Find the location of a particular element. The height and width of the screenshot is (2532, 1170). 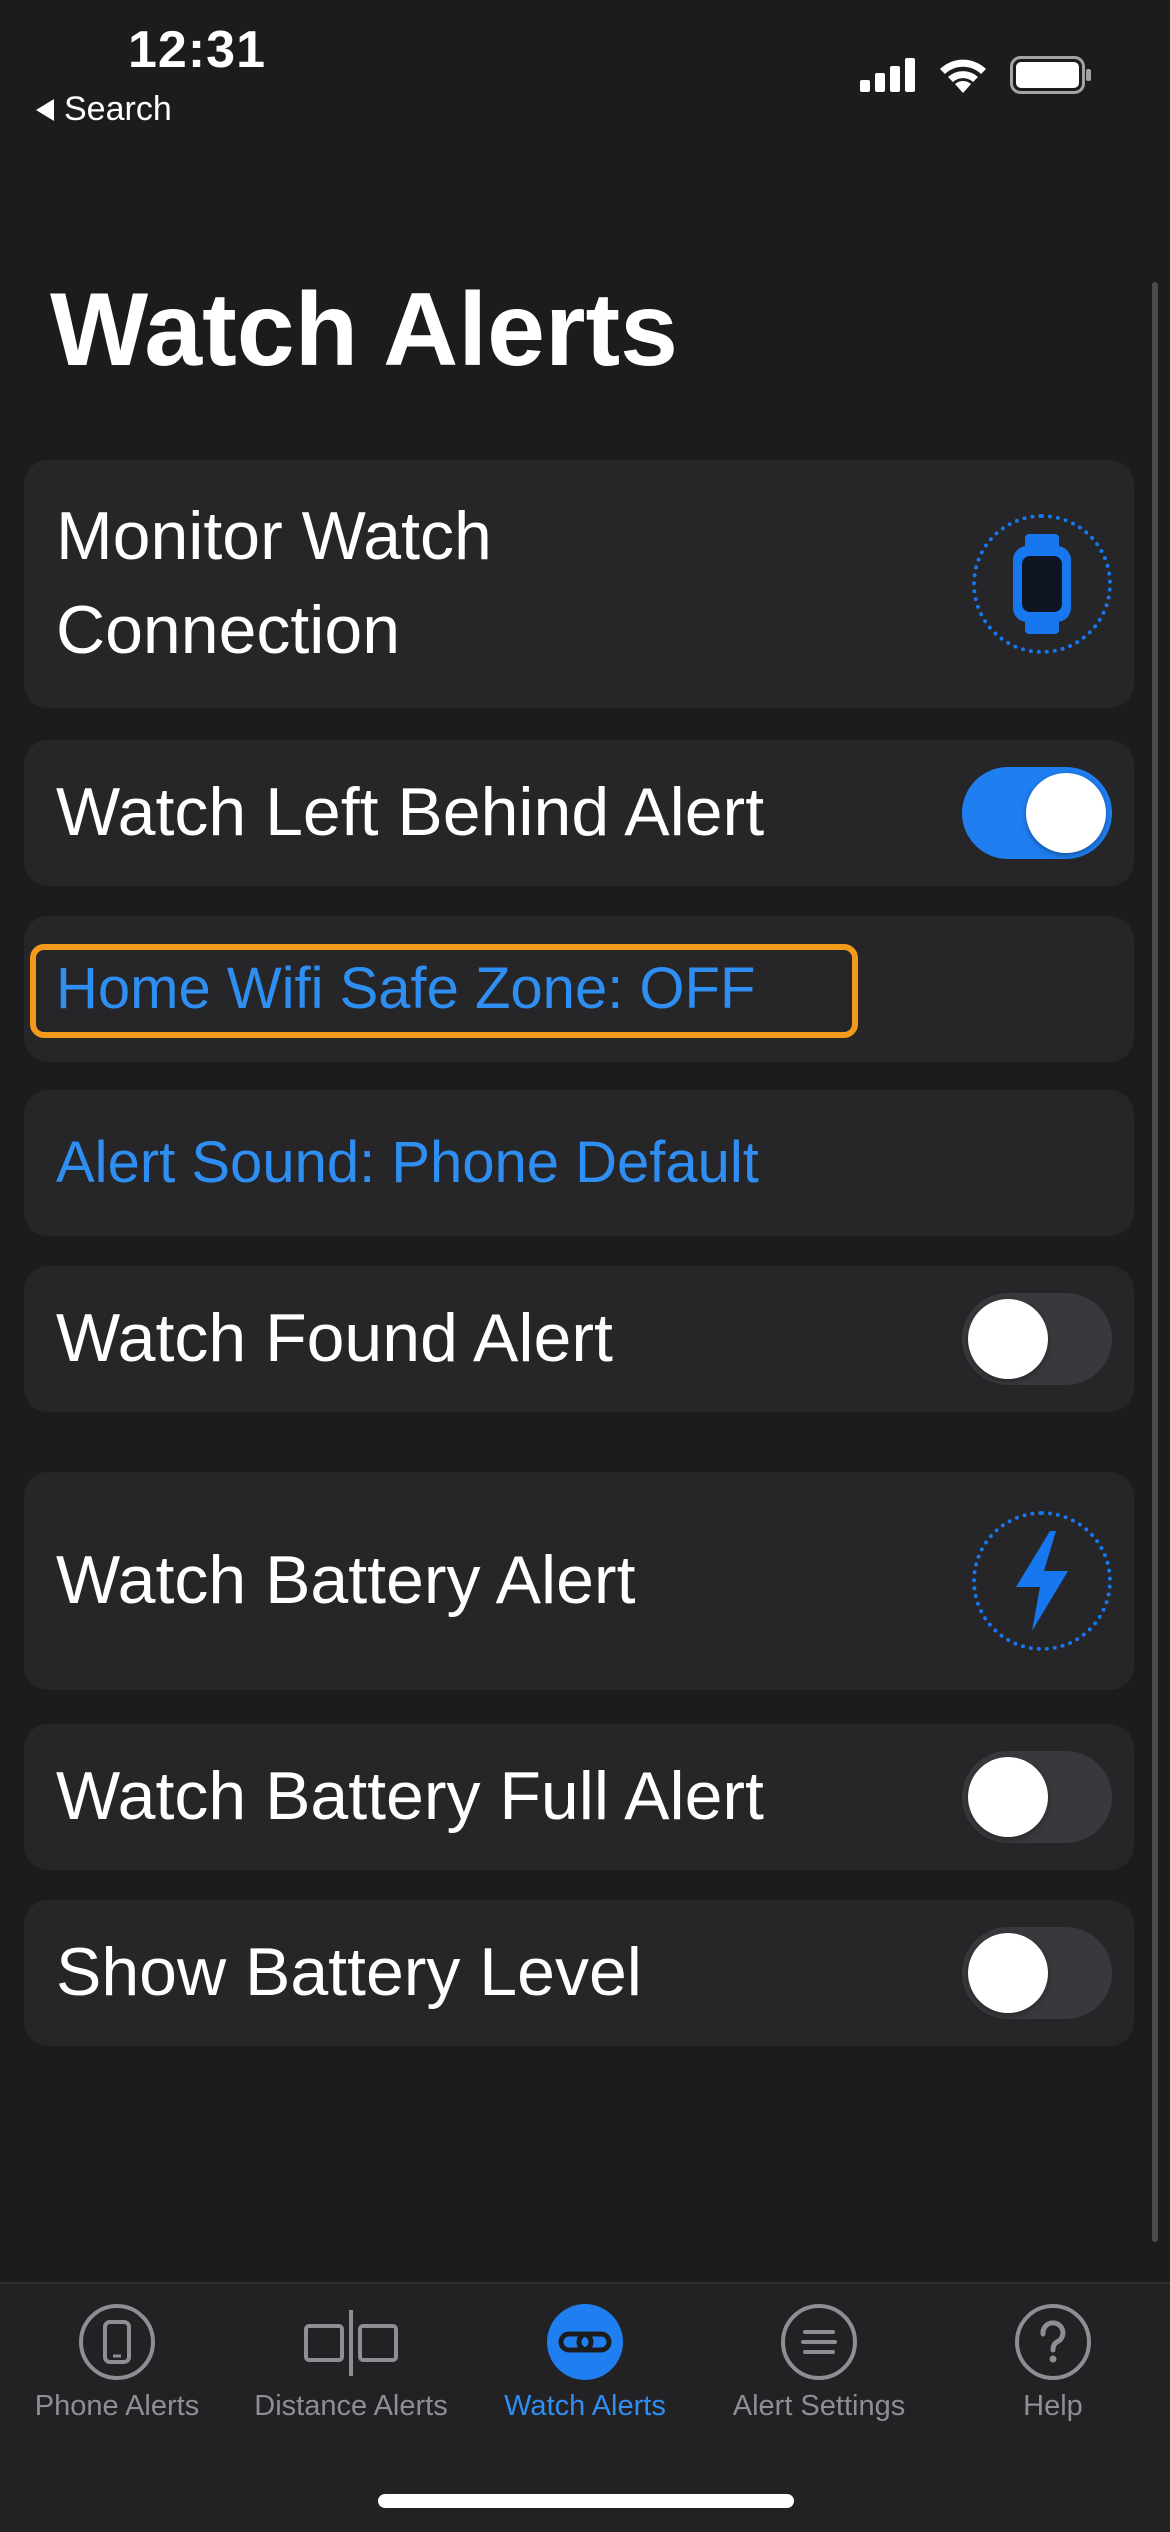

tab-phone-alerts: Phone Alerts is located at coordinates (117, 2362).